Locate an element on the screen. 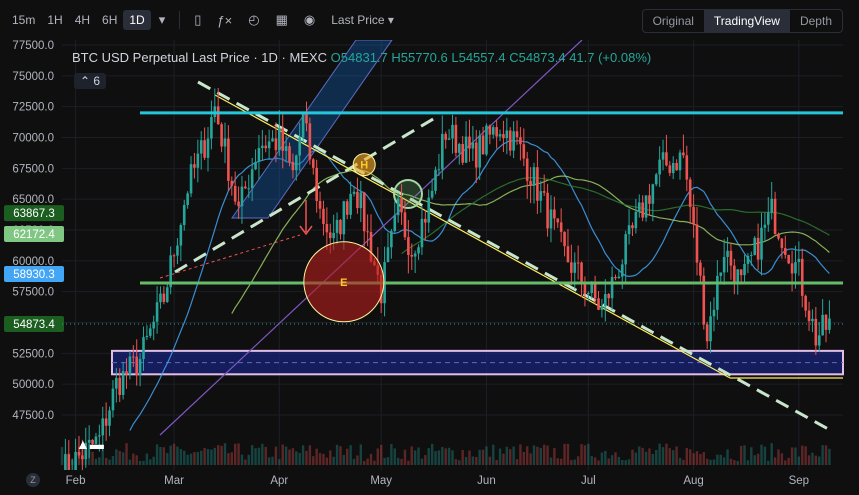 This screenshot has height=495, width=859. camera-icon: ◉ is located at coordinates (309, 20).